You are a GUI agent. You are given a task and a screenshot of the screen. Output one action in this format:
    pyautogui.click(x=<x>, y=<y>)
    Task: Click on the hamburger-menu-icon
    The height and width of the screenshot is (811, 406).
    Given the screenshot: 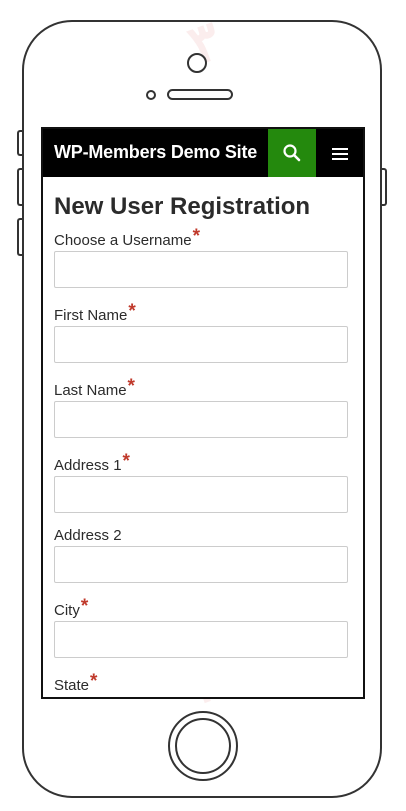 What is the action you would take?
    pyautogui.click(x=340, y=154)
    